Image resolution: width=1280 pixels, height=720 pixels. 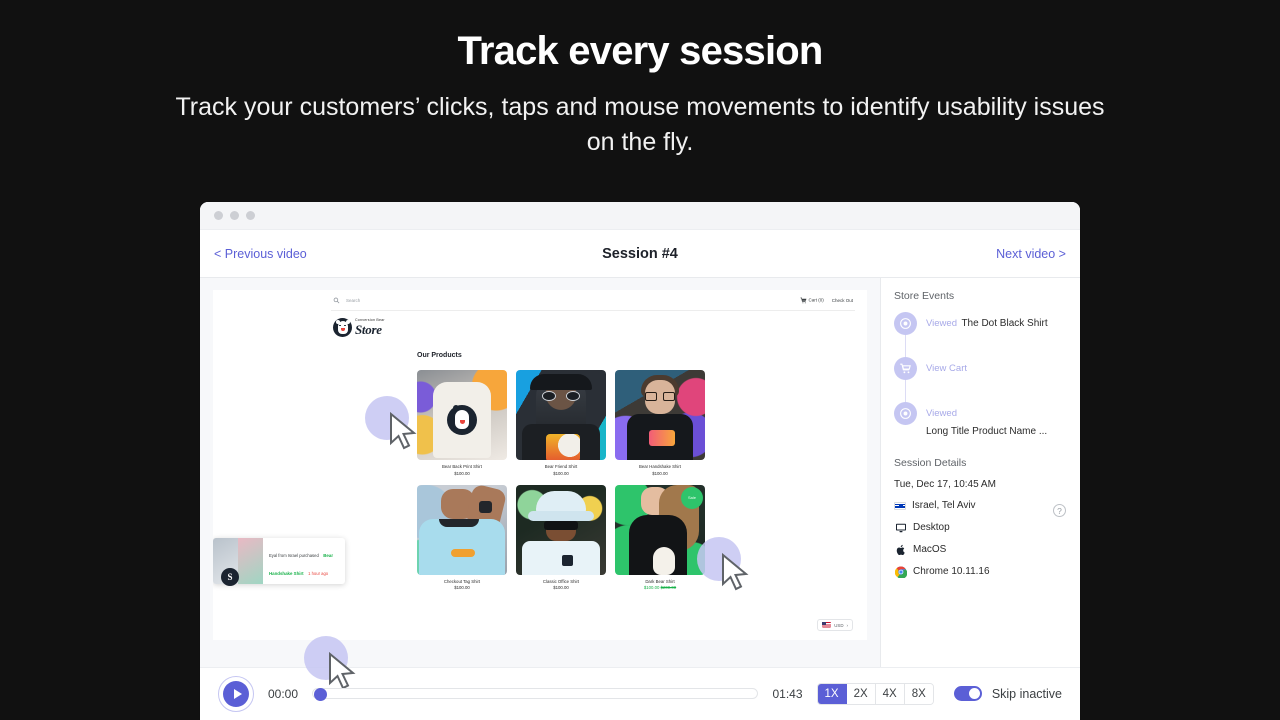 What do you see at coordinates (945, 484) in the screenshot?
I see `session-timestamp: Tue, Dec 17, 10:45 AM` at bounding box center [945, 484].